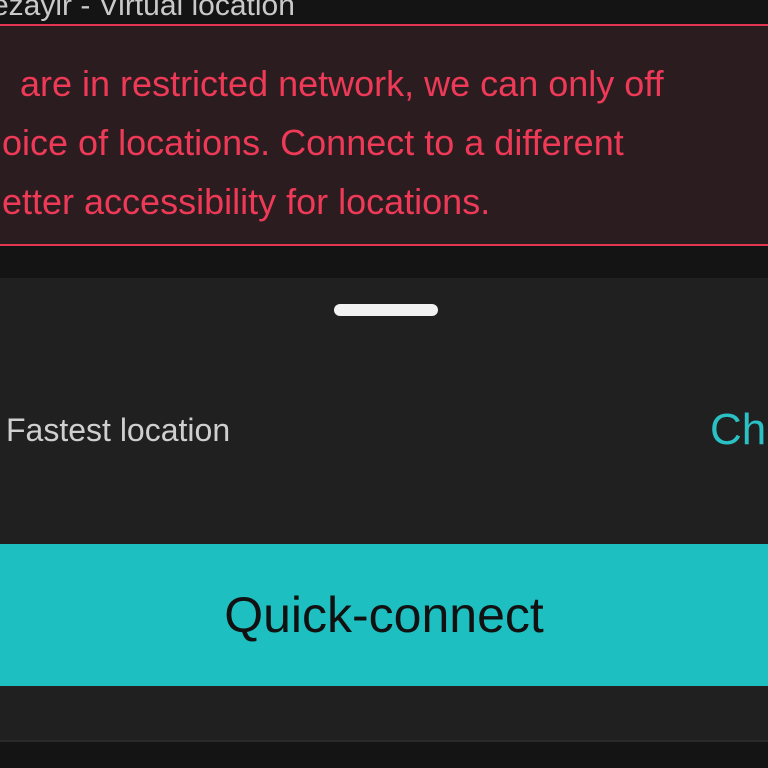 The height and width of the screenshot is (768, 768). What do you see at coordinates (384, 754) in the screenshot?
I see `bottom-nav-edge` at bounding box center [384, 754].